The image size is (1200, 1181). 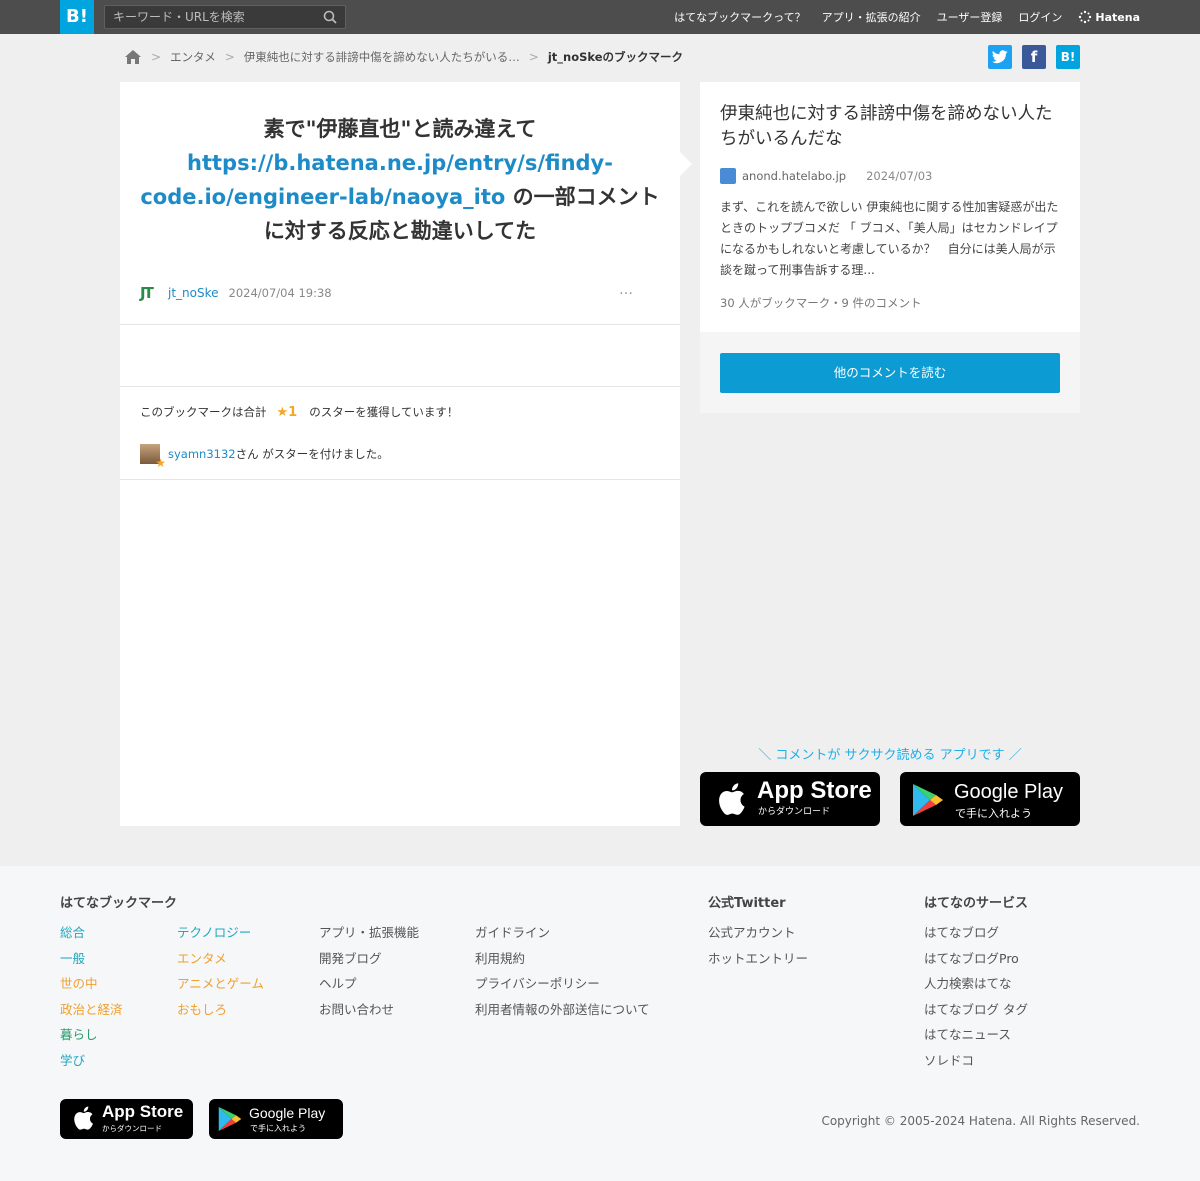 I want to click on footer-links-a: アプリ・拡張機能 開発ブログ ヘルプ お問い合わせ, so click(x=369, y=973).